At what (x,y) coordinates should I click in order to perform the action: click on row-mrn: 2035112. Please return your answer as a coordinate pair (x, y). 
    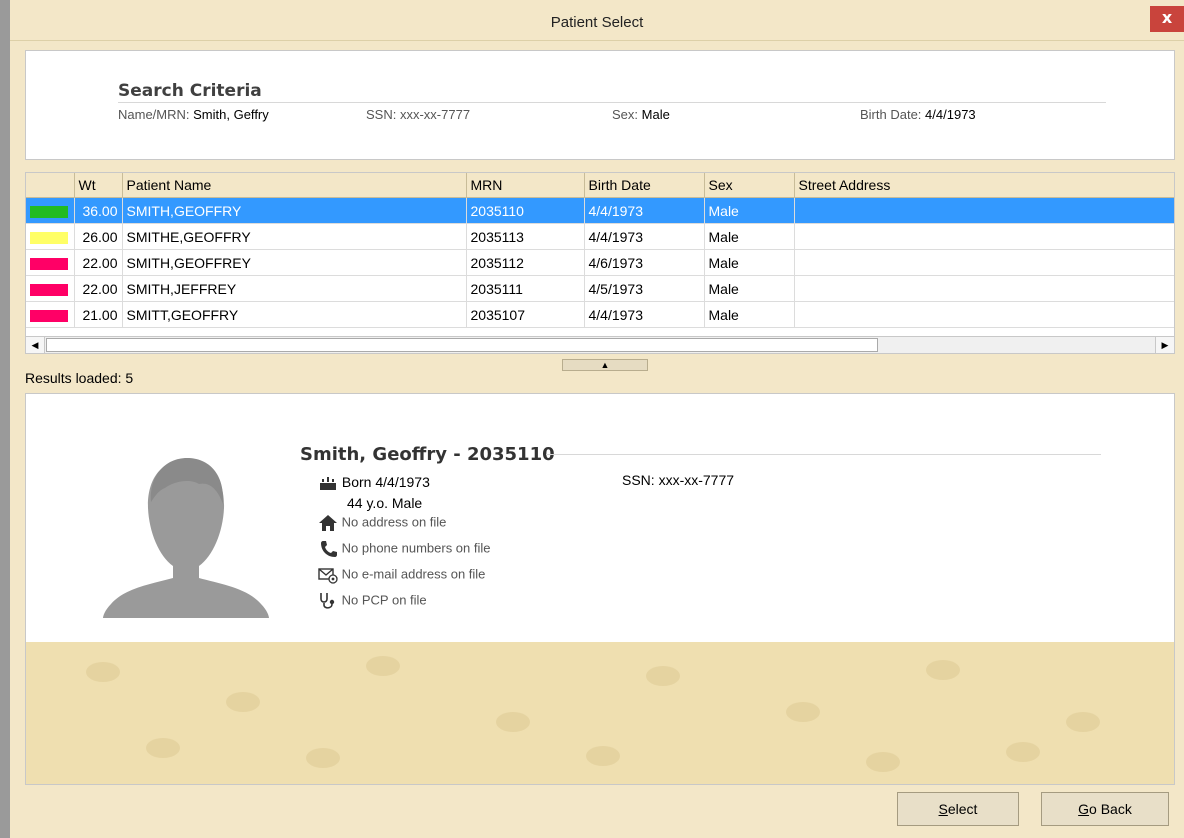
    Looking at the image, I should click on (525, 262).